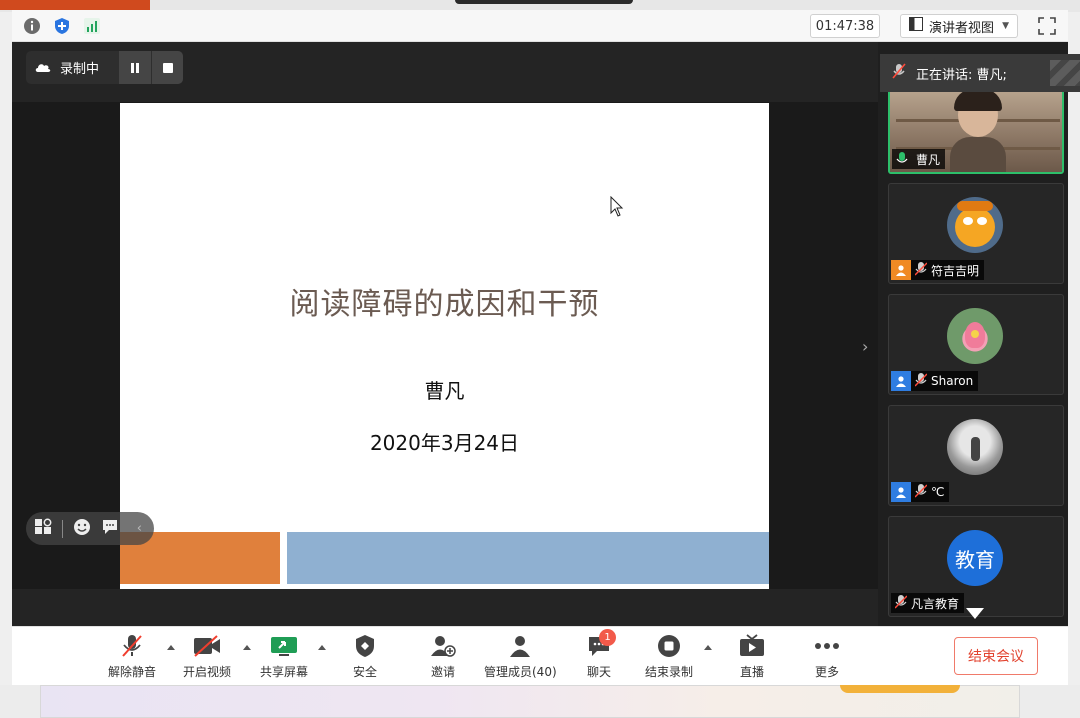  Describe the element at coordinates (540, 701) in the screenshot. I see `desktop-bottom-strip` at that location.